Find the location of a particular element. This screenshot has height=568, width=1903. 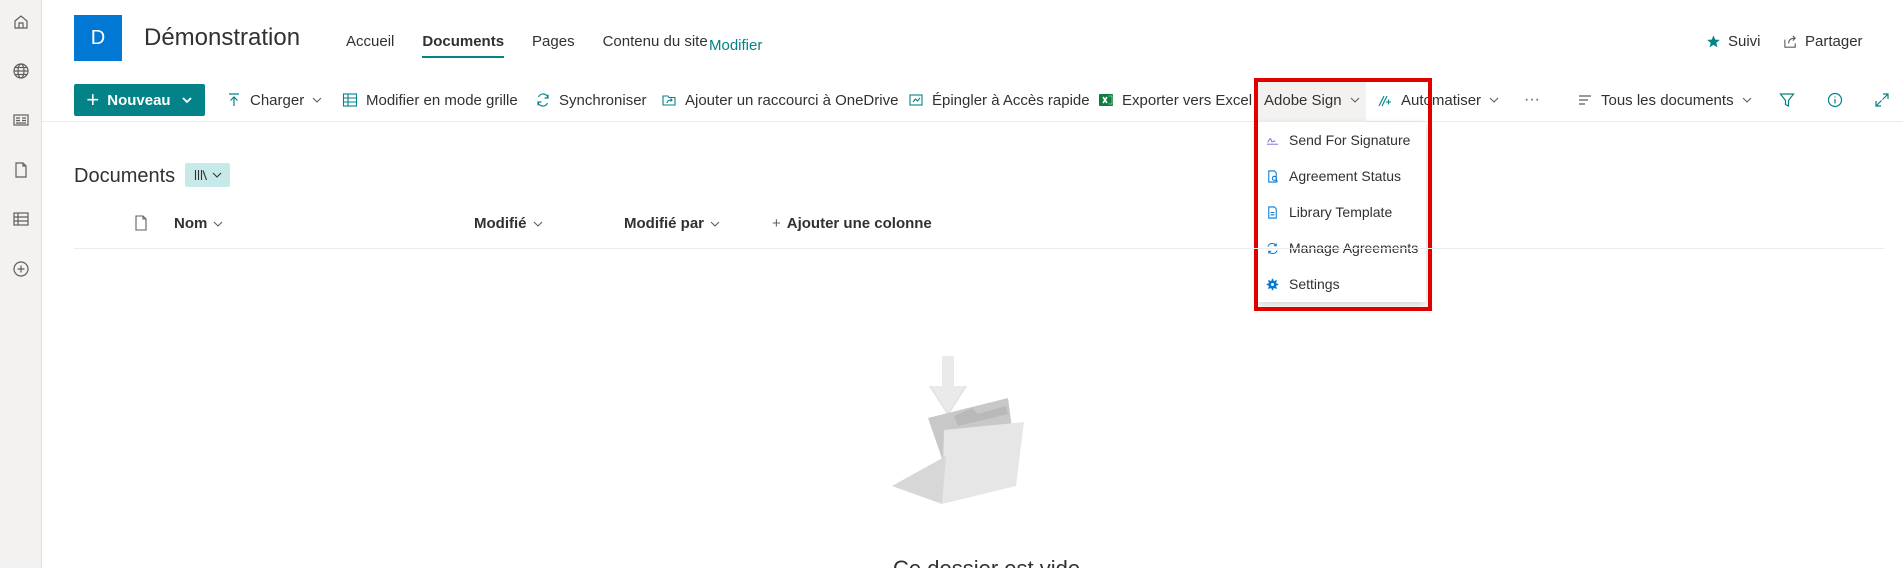

pin-quick-access-button: Épingler à Accès rapide is located at coordinates (999, 100).